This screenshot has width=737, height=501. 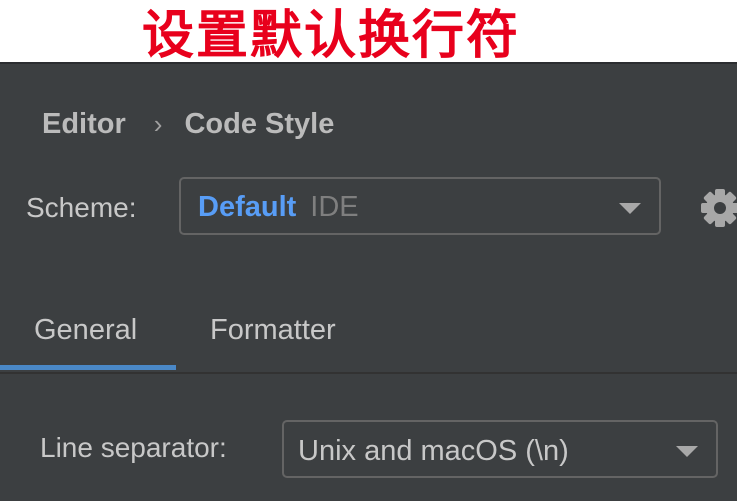 I want to click on banner-title: 设置默认换行符, so click(x=331, y=36).